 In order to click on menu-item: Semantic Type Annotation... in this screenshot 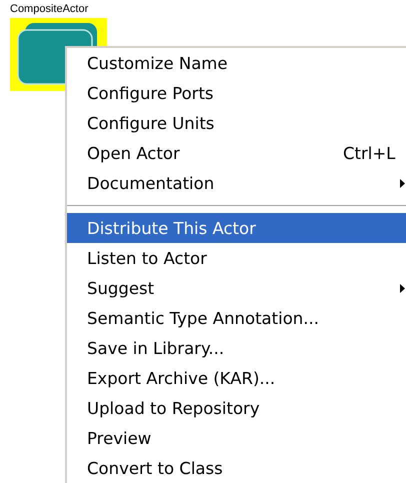, I will do `click(236, 318)`.